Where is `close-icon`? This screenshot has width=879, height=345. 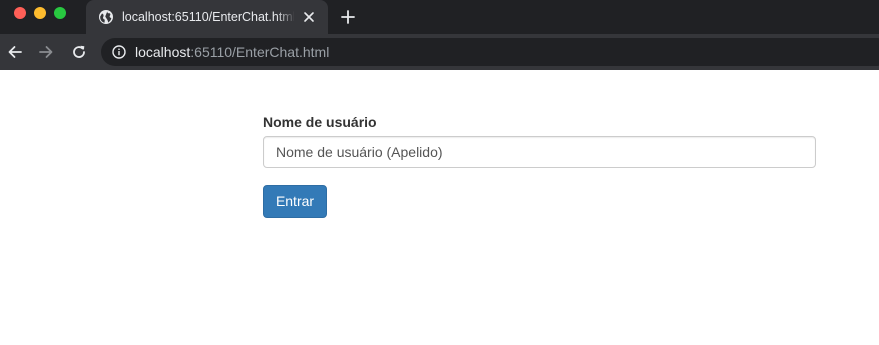
close-icon is located at coordinates (309, 17).